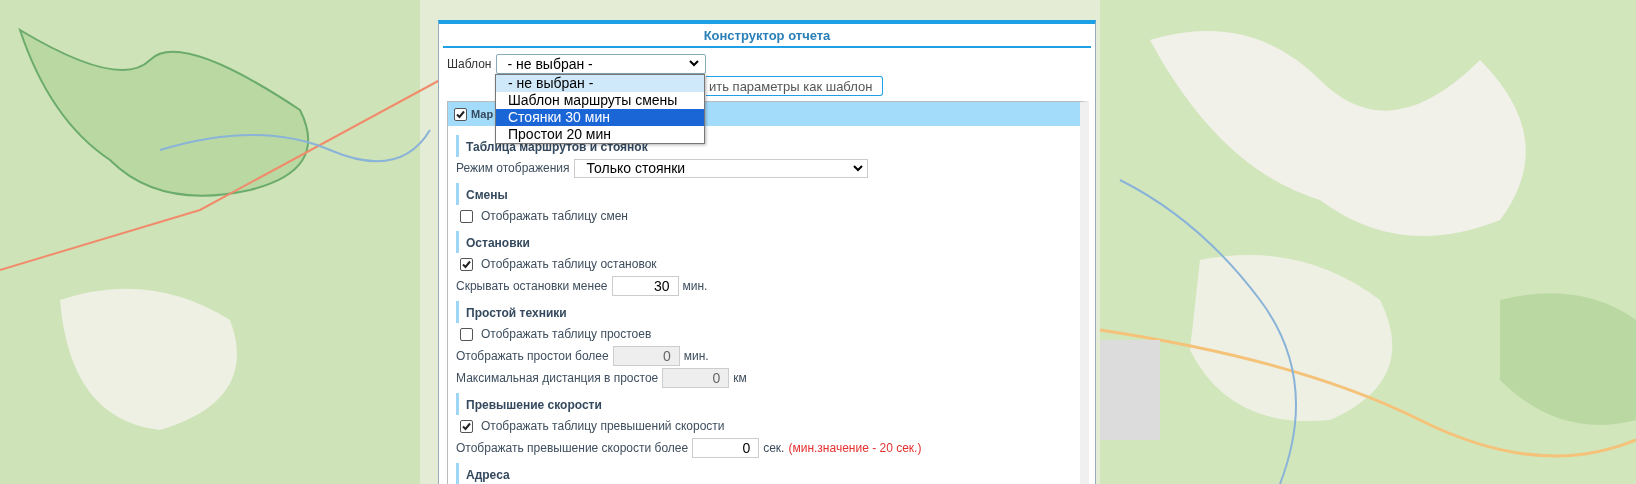  I want to click on unit-label: сек., so click(774, 448).